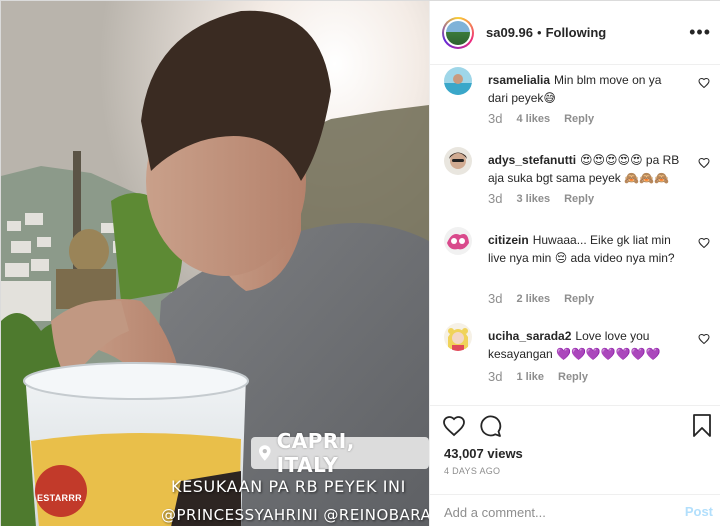 Image resolution: width=720 pixels, height=526 pixels. Describe the element at coordinates (519, 80) in the screenshot. I see `comment-username: rsamelialia` at that location.